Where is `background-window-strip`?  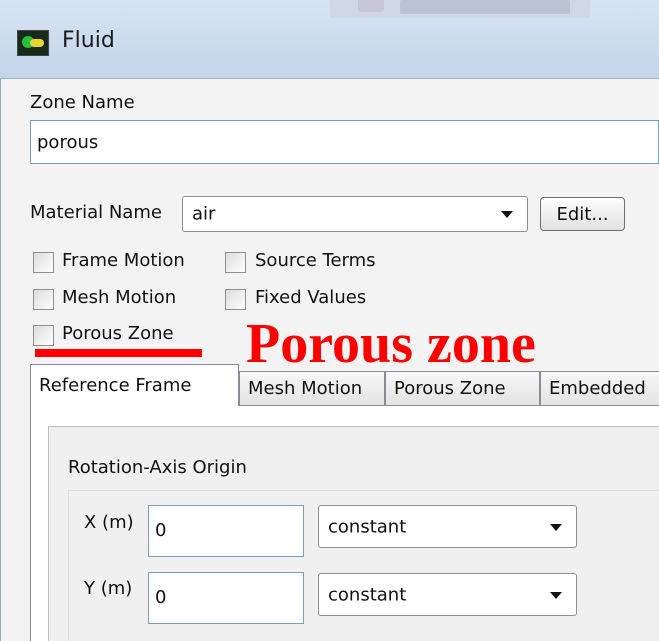 background-window-strip is located at coordinates (460, 9).